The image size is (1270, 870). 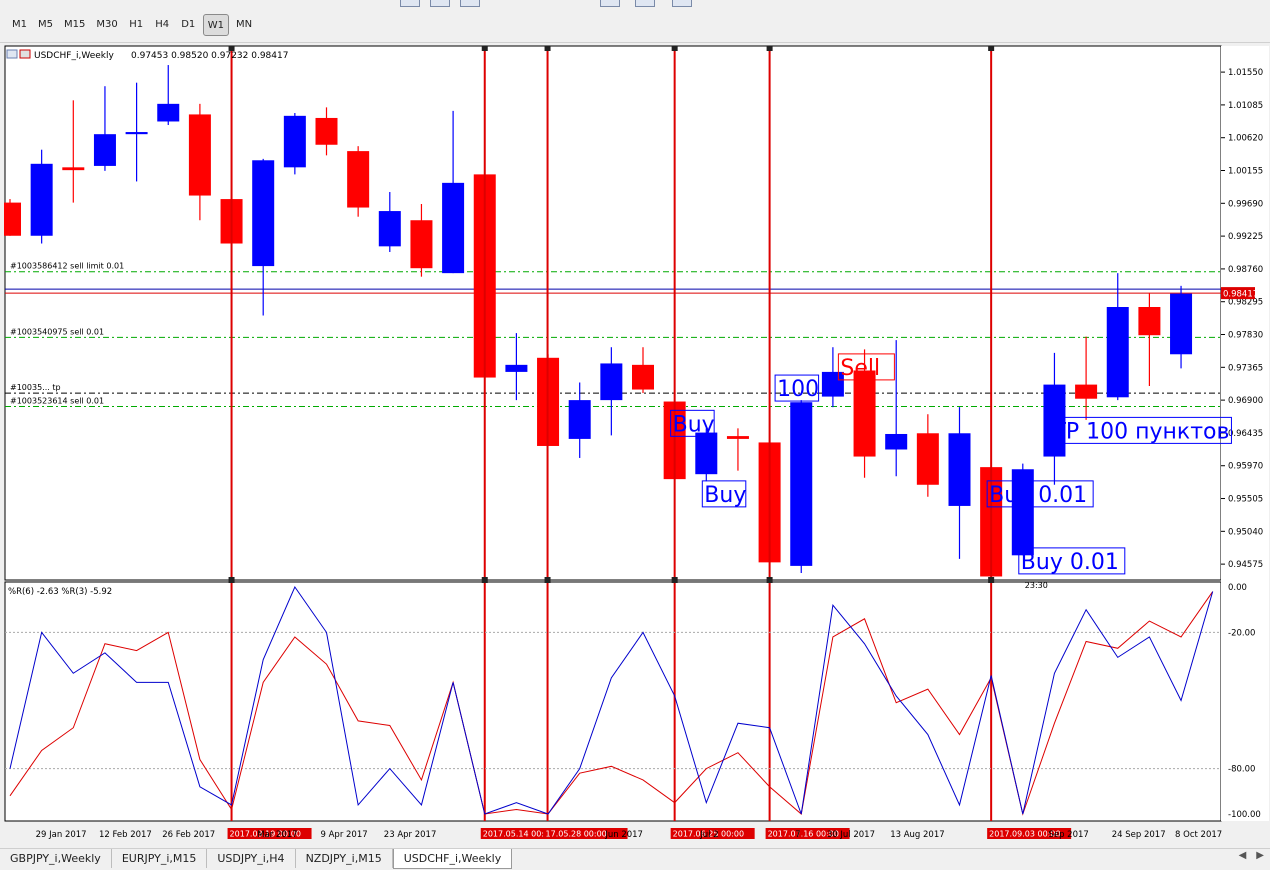 What do you see at coordinates (1244, 815) in the screenshot?
I see `wpr-tick-label: -100.00` at bounding box center [1244, 815].